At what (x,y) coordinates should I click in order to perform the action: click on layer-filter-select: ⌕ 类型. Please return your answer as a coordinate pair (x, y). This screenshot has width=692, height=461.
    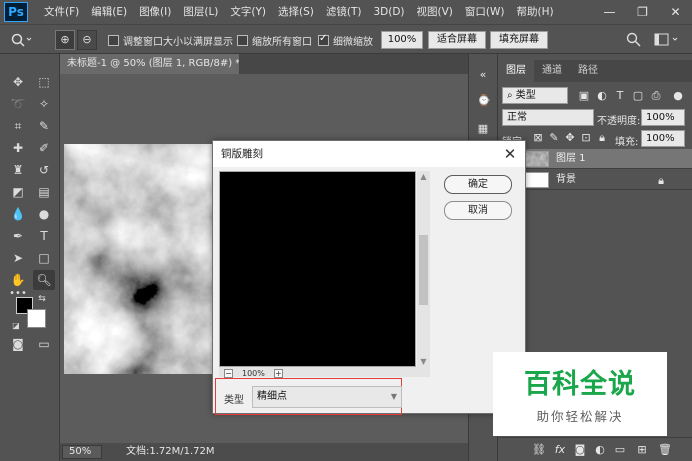
    Looking at the image, I should click on (535, 95).